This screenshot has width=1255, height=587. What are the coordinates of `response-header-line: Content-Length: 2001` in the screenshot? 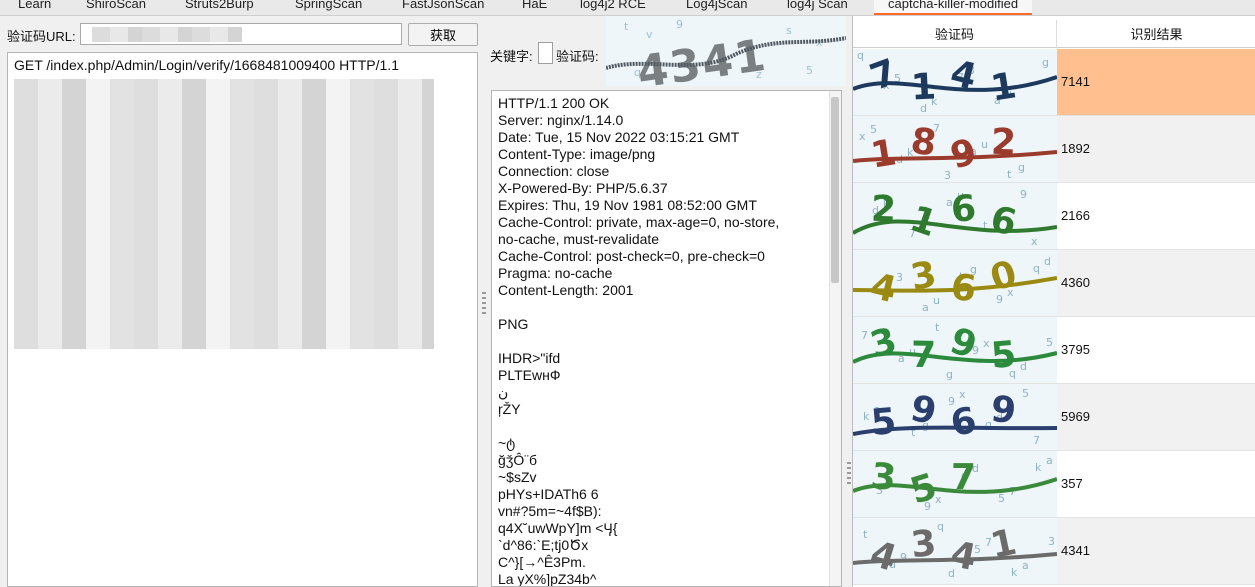 It's located at (566, 290).